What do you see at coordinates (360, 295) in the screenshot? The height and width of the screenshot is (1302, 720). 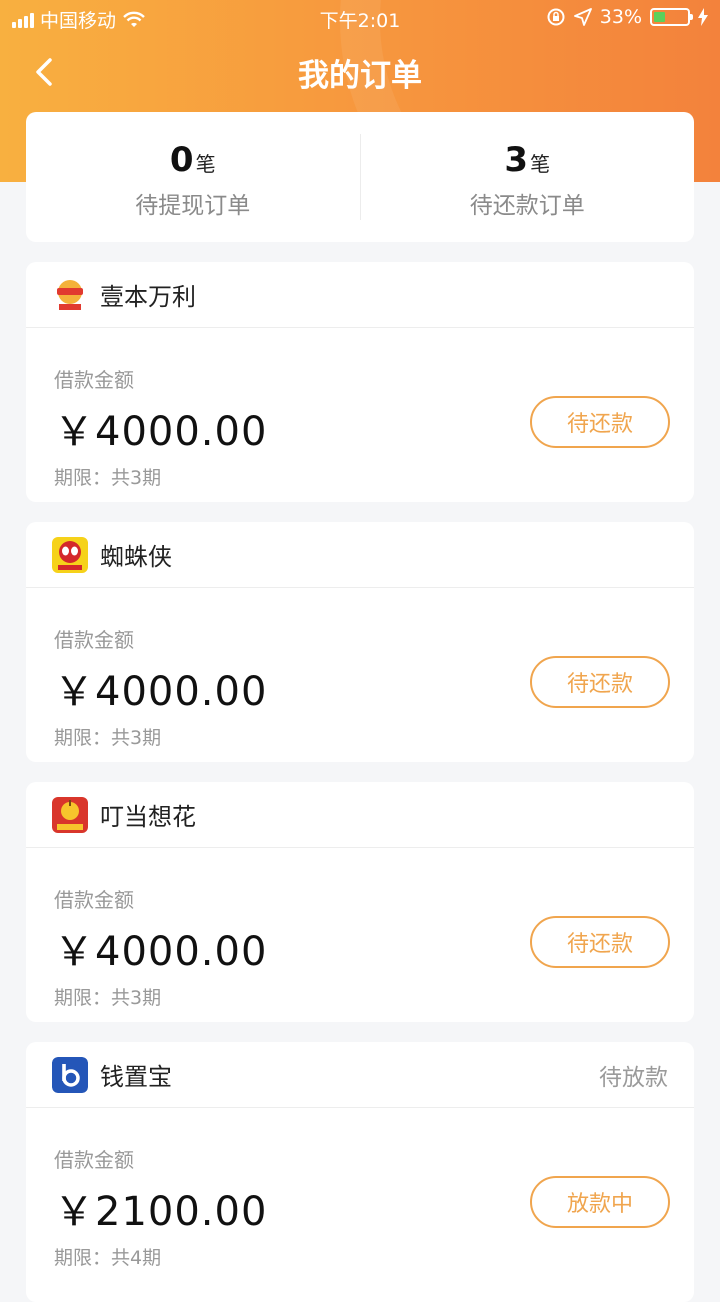 I see `order-card-header: 壹本万利` at bounding box center [360, 295].